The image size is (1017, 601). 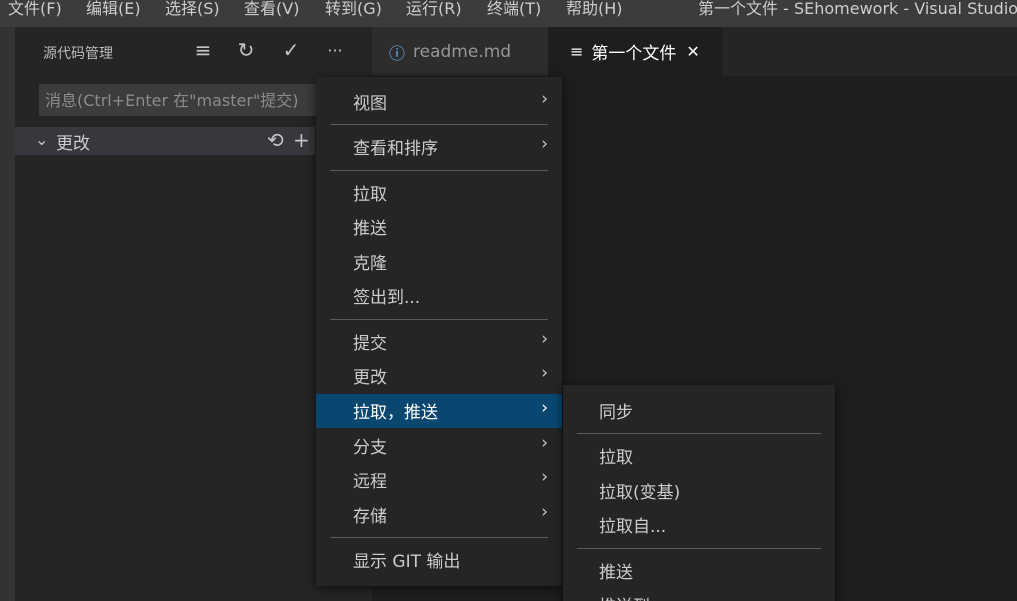 What do you see at coordinates (192, 9) in the screenshot?
I see `menu-selection: 选择(S)` at bounding box center [192, 9].